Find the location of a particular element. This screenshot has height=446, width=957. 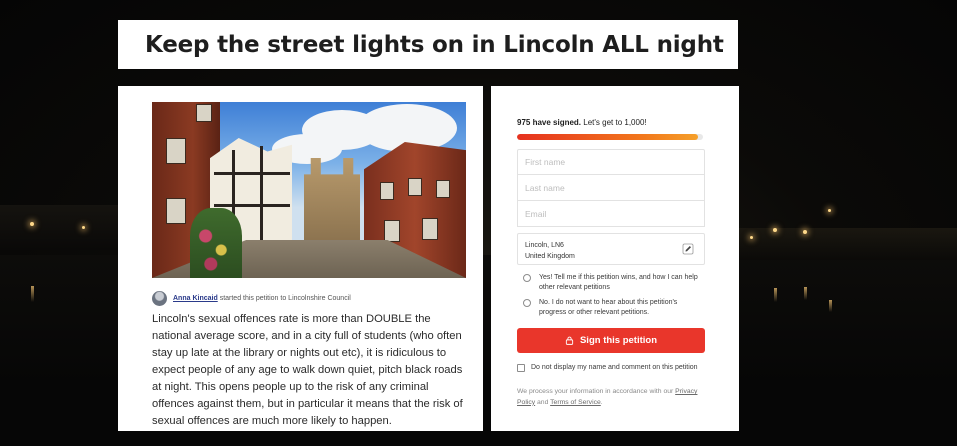

signature-count: 975 have signed. Let's get to 1,000! is located at coordinates (628, 122).